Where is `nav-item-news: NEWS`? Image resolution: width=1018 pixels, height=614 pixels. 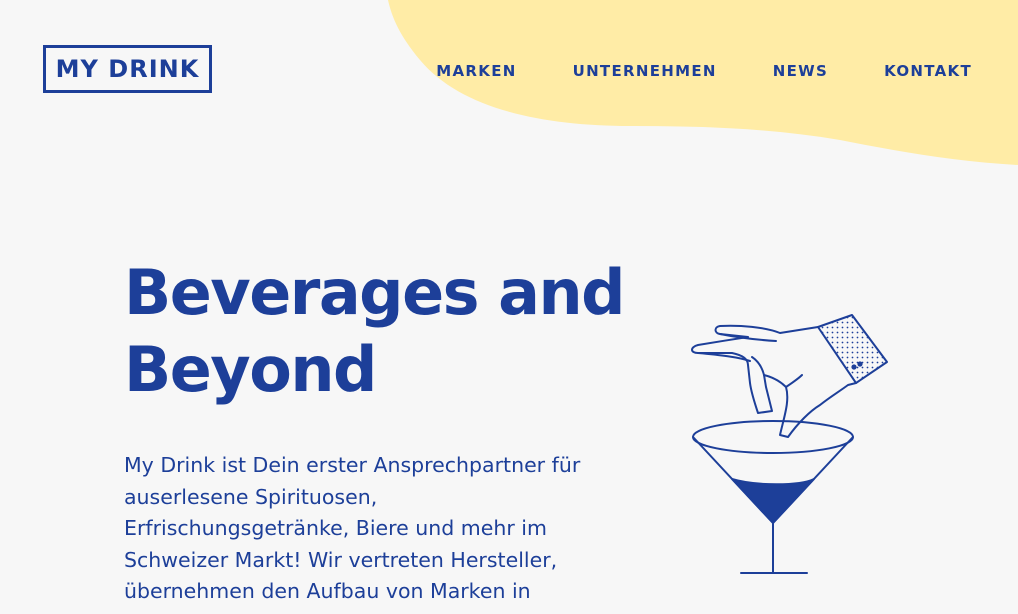 nav-item-news: NEWS is located at coordinates (800, 71).